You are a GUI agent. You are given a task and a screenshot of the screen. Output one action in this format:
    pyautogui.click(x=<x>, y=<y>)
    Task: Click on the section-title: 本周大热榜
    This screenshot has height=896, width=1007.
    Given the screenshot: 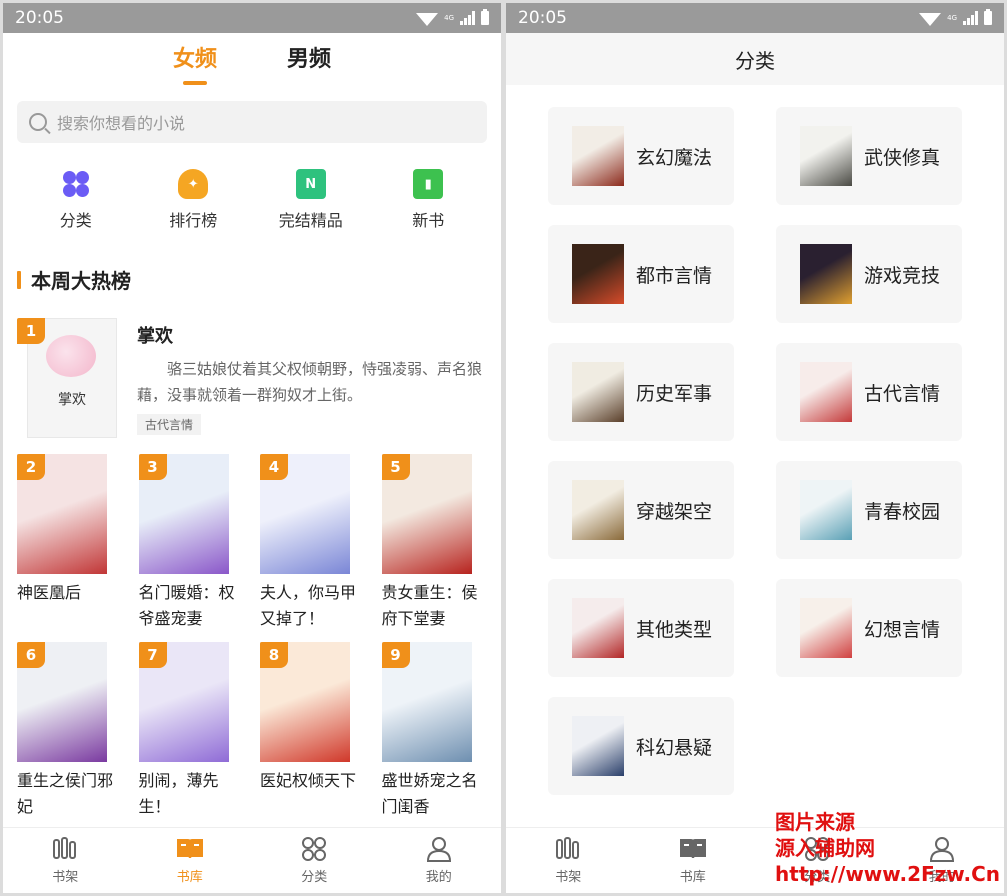 What is the action you would take?
    pyautogui.click(x=259, y=279)
    